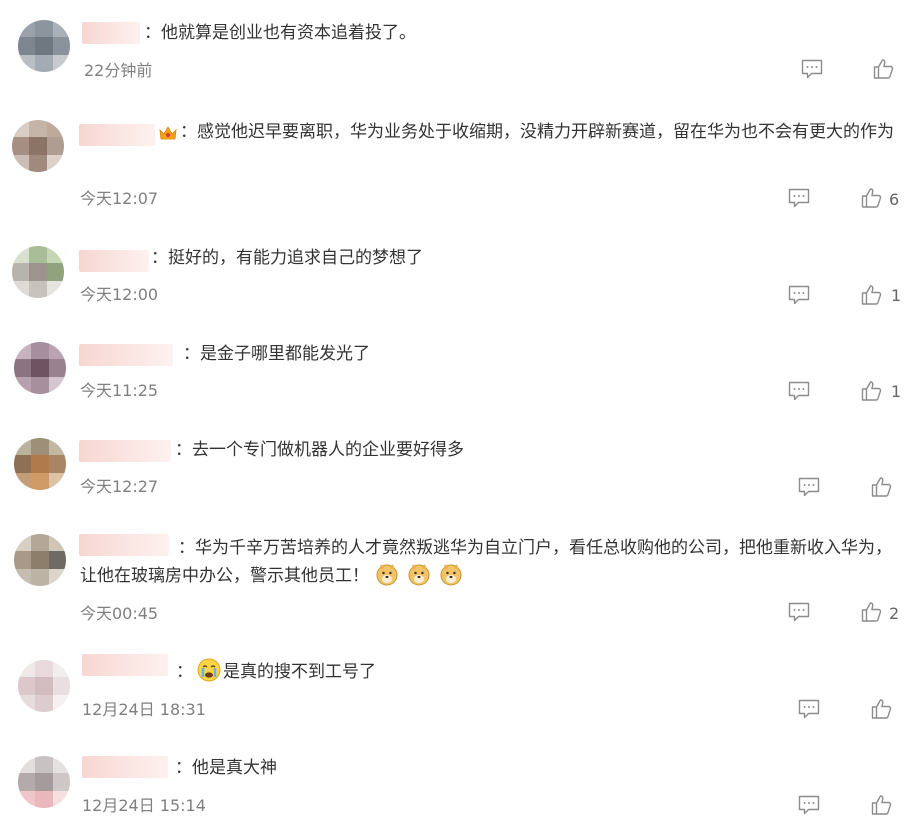 The height and width of the screenshot is (831, 915). I want to click on comment-item: ：是金子哪里都能发光了 今天11:25 1, so click(457, 382).